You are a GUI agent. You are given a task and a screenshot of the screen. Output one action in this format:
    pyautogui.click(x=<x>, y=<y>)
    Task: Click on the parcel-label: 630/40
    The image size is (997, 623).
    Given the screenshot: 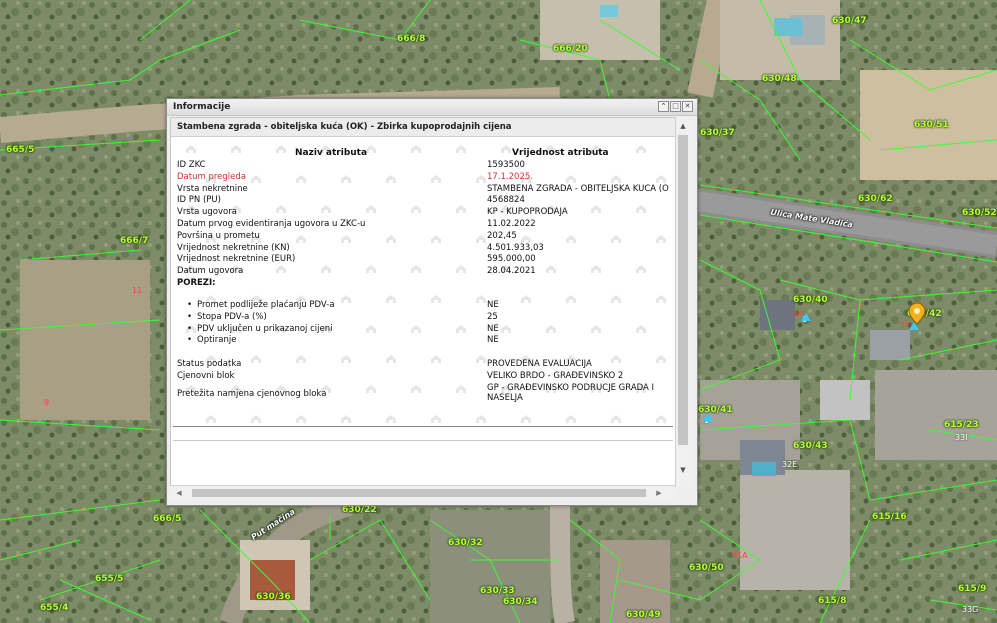 What is the action you would take?
    pyautogui.click(x=810, y=300)
    